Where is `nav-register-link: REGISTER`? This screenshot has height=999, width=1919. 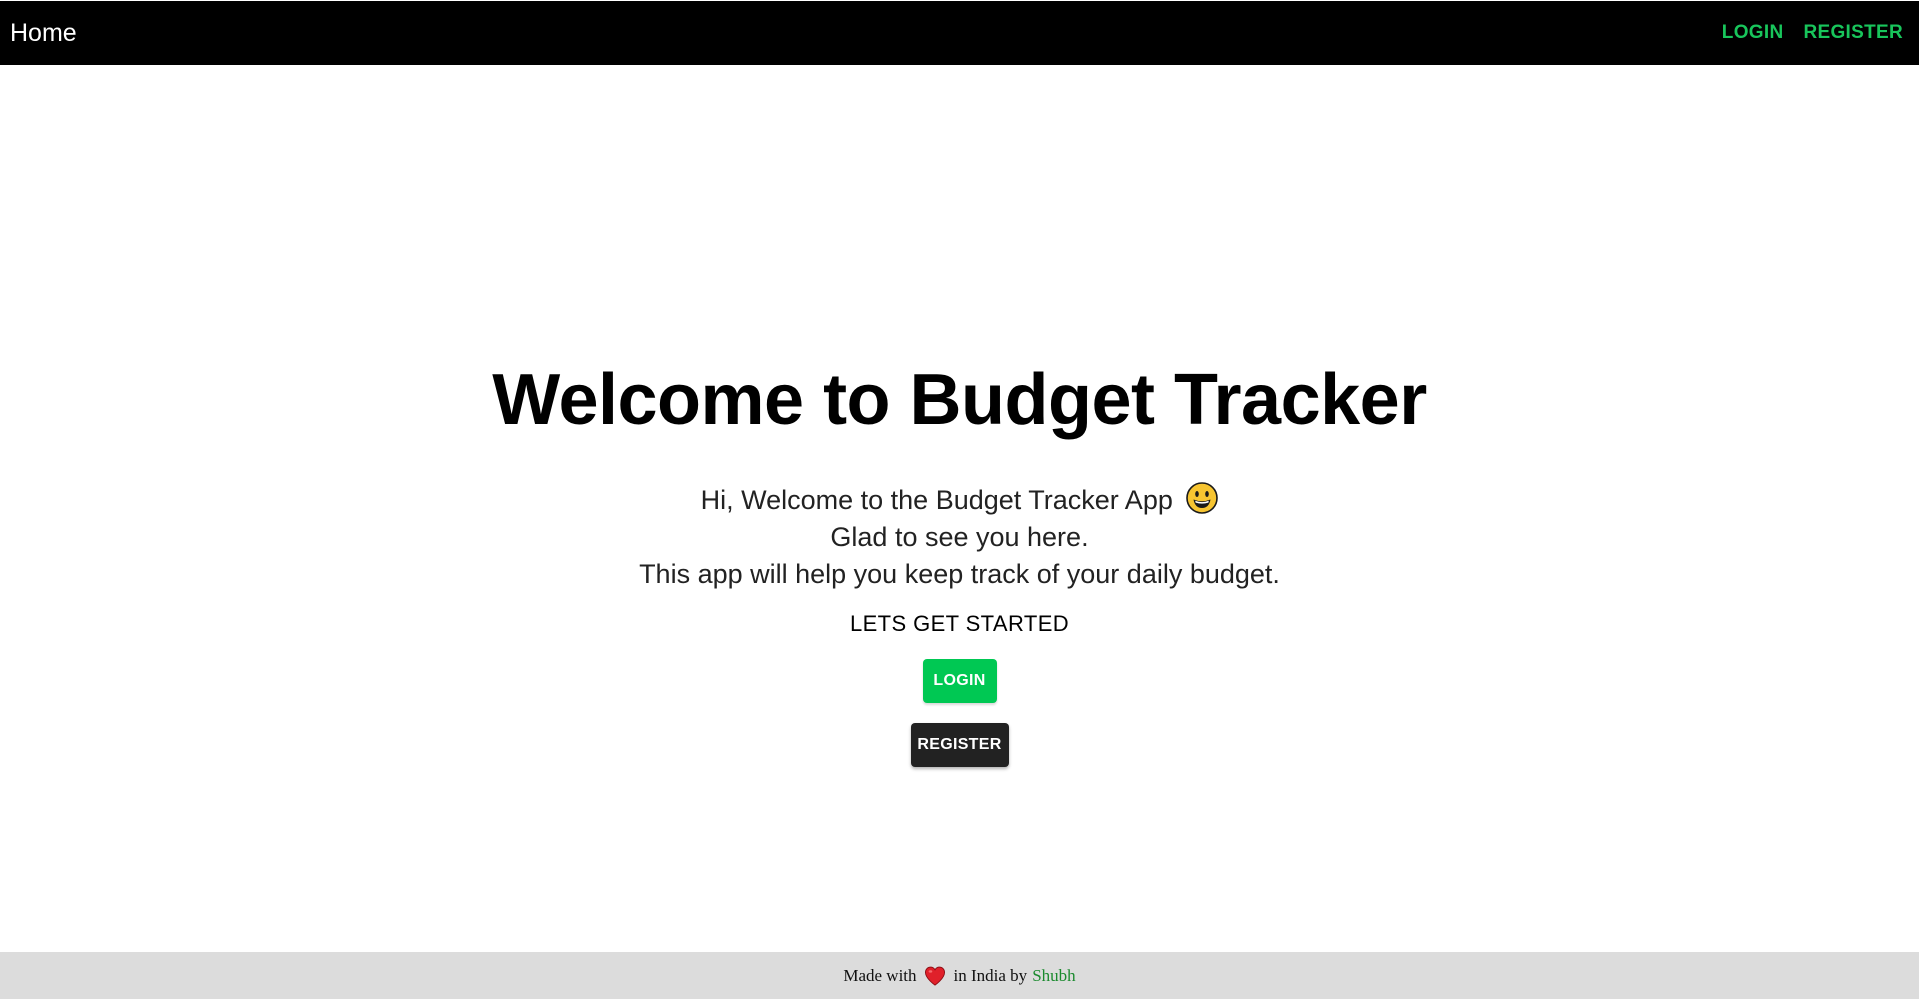
nav-register-link: REGISTER is located at coordinates (1853, 33).